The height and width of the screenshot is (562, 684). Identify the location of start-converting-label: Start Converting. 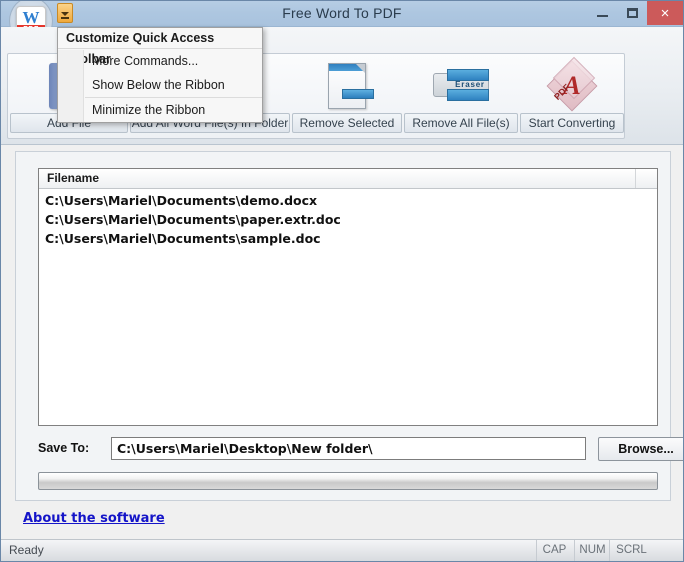
(572, 123).